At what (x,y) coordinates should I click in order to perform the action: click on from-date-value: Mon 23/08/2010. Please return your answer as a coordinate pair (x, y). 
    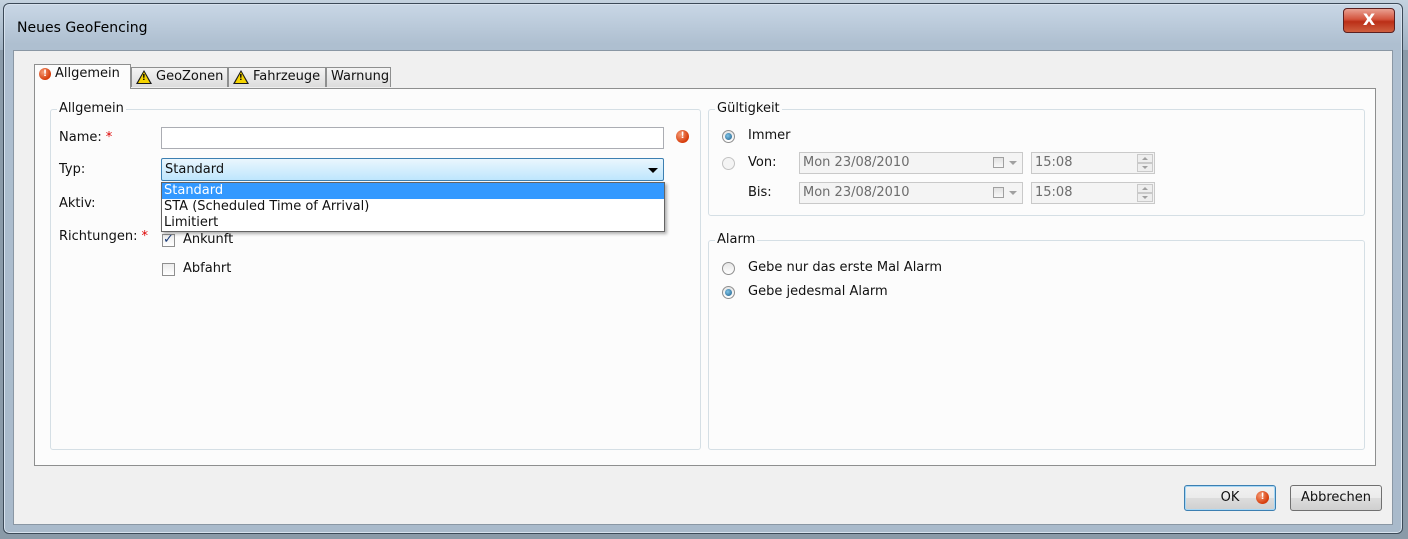
    Looking at the image, I should click on (856, 162).